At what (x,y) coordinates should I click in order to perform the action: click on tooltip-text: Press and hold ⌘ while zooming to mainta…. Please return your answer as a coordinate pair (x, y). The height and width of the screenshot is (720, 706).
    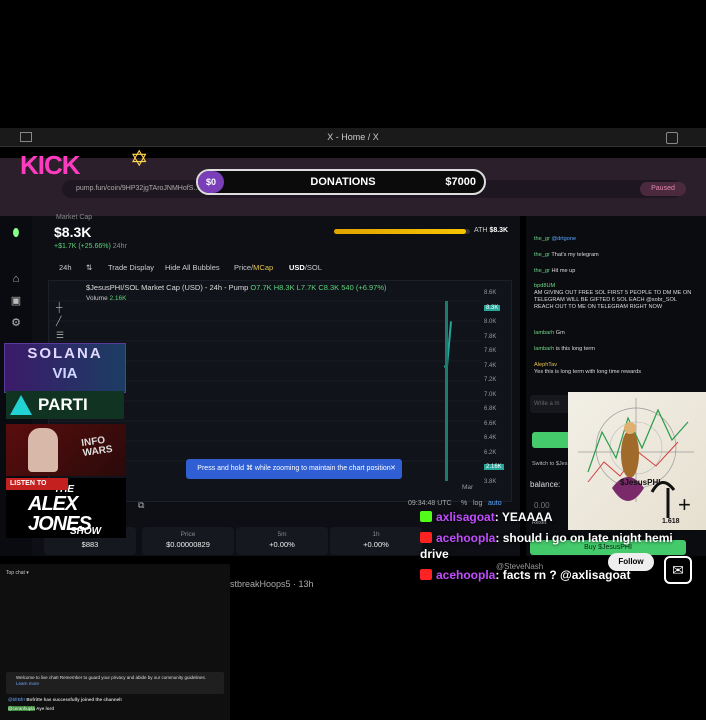
    Looking at the image, I should click on (294, 468).